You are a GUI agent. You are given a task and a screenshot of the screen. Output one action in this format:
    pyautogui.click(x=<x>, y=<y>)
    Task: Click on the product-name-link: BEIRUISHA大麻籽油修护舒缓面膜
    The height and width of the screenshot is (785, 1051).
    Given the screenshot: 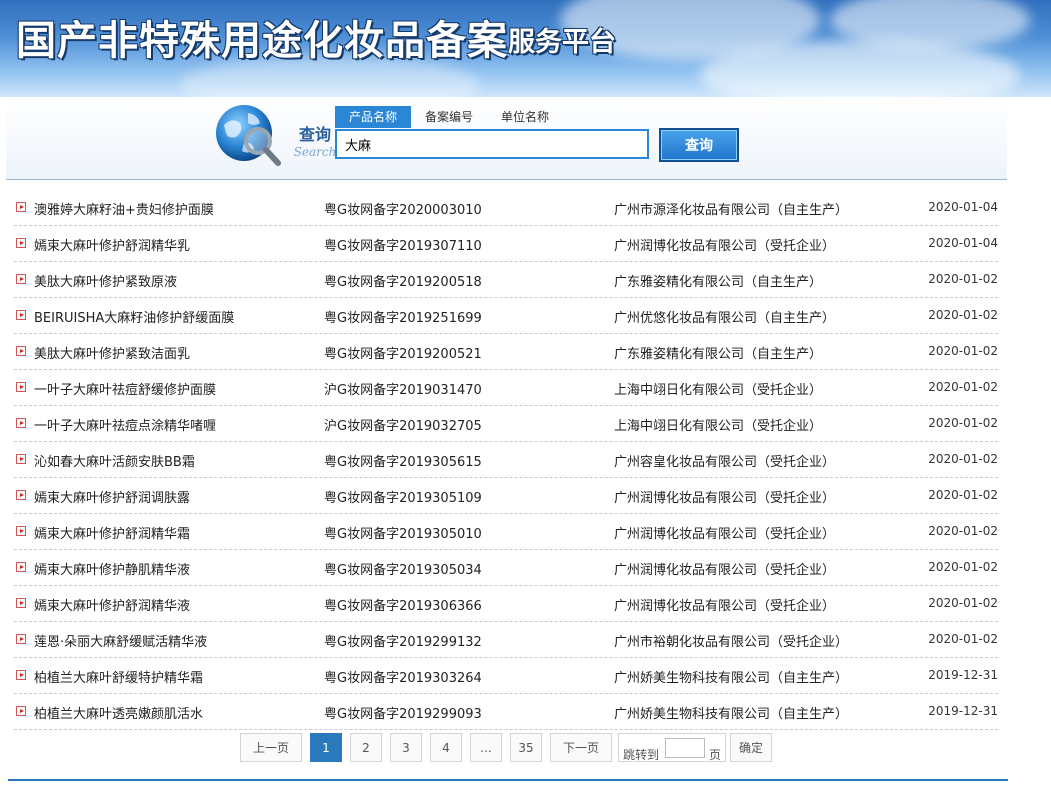 What is the action you would take?
    pyautogui.click(x=134, y=316)
    